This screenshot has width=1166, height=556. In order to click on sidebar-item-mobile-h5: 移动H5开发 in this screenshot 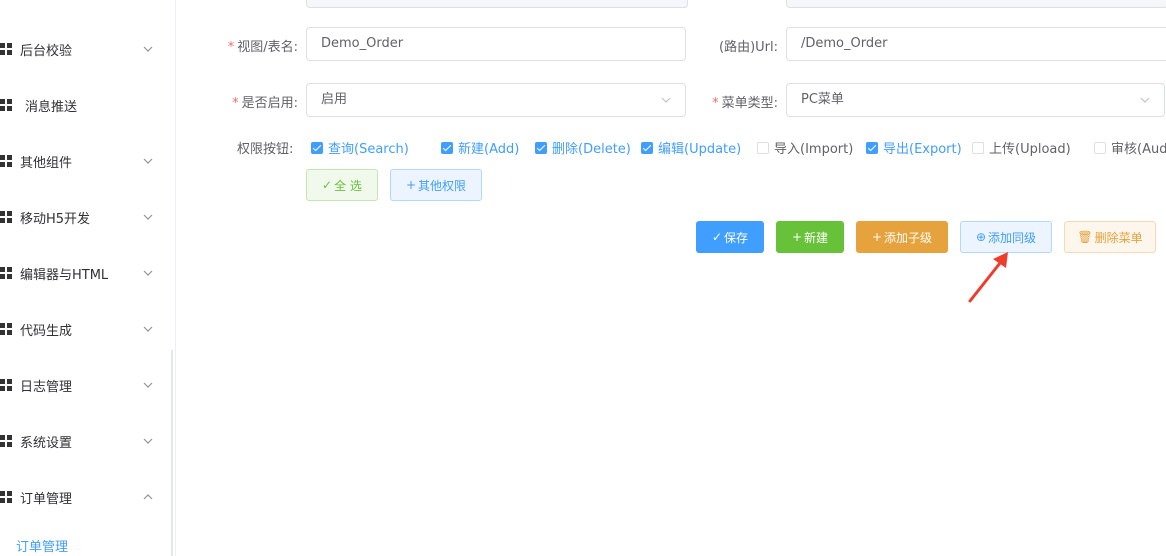, I will do `click(86, 217)`.